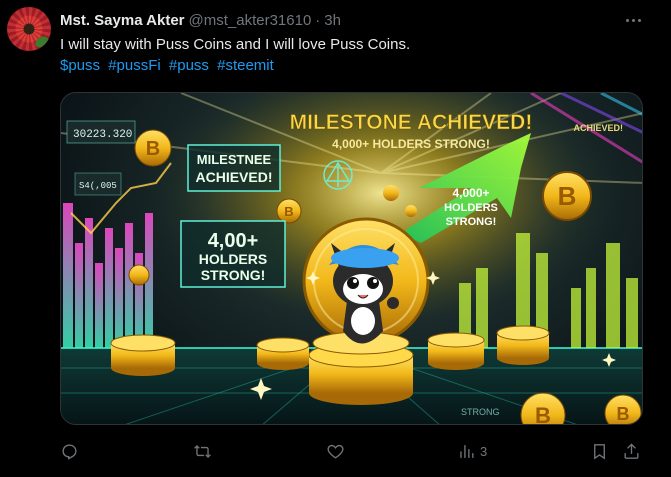  I want to click on reply-icon, so click(69, 451).